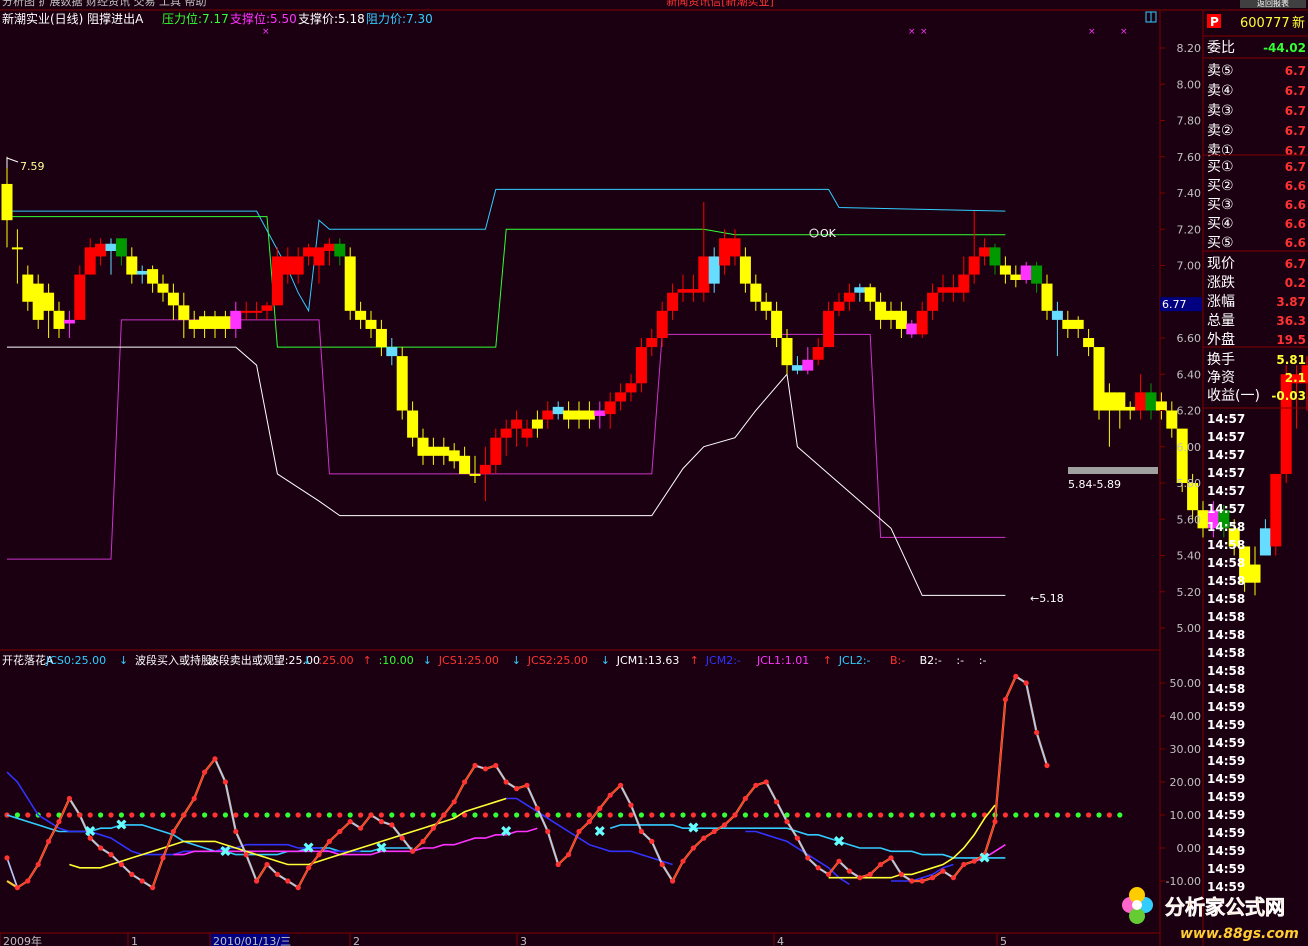 This screenshot has width=1308, height=946. Describe the element at coordinates (523, 940) in the screenshot. I see `date-label: 3` at that location.